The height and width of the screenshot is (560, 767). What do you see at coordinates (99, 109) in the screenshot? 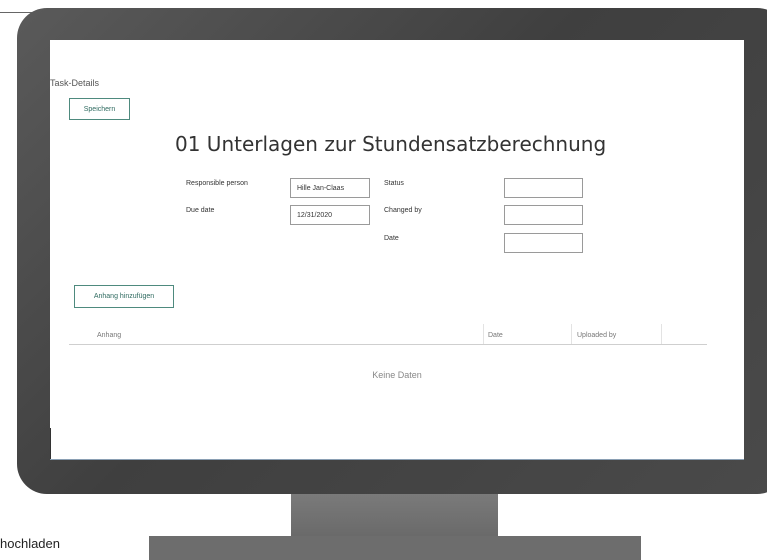
I see `save-button: Speichern` at bounding box center [99, 109].